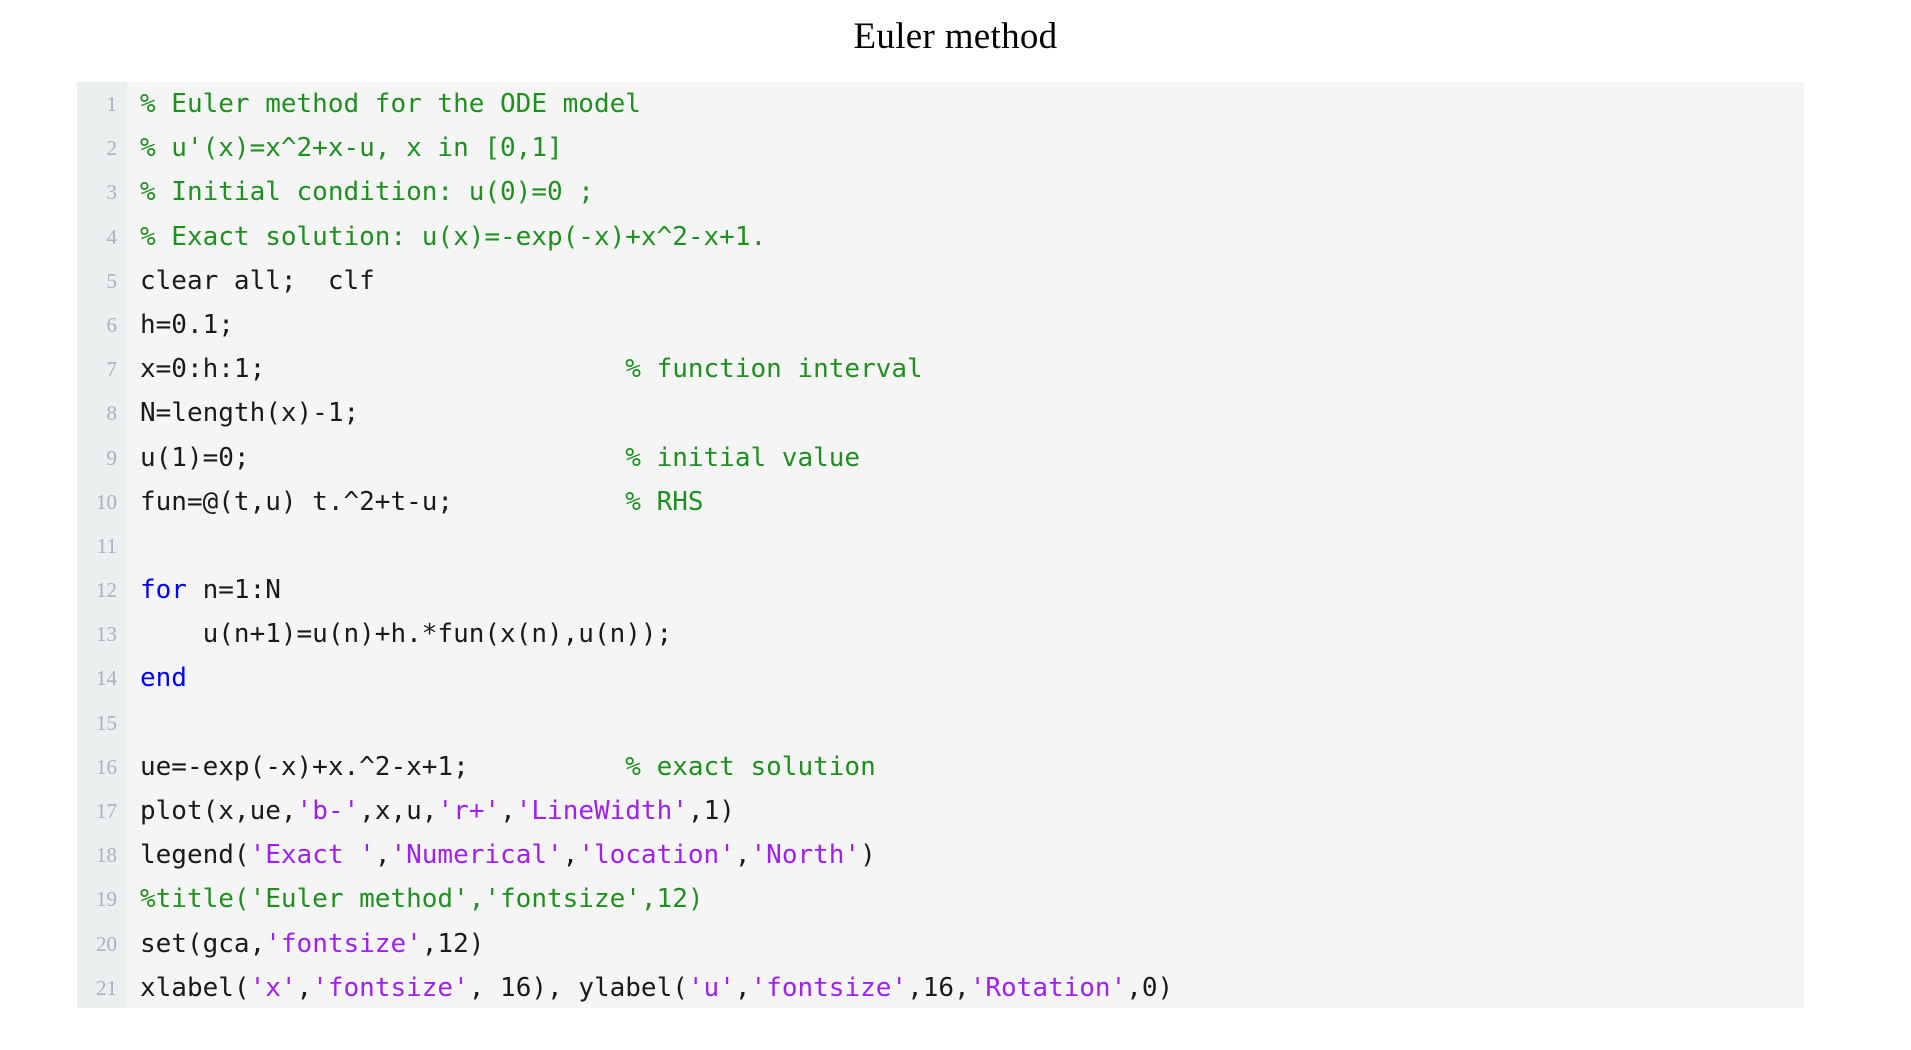 The width and height of the screenshot is (1911, 1050). Describe the element at coordinates (940, 192) in the screenshot. I see `code-line: 3 % Initial condition: u(0)=0 ;` at that location.